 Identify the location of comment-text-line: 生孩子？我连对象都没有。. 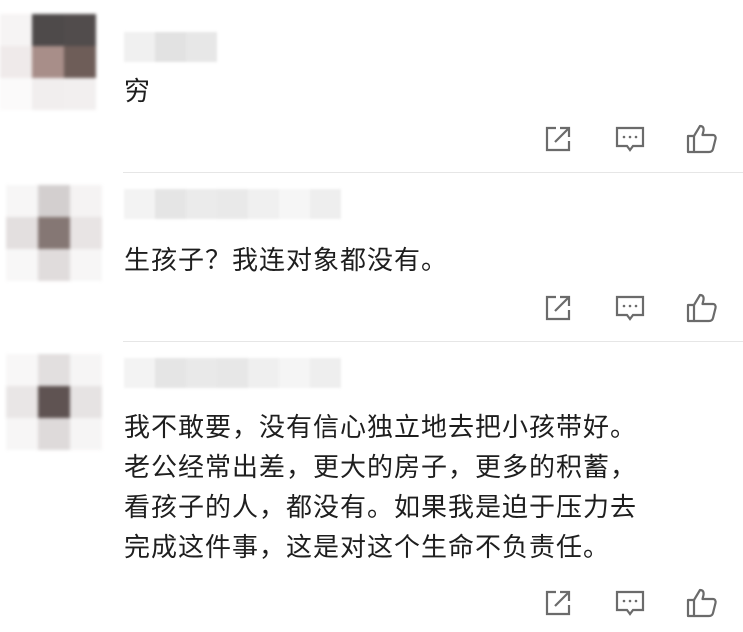
(286, 261).